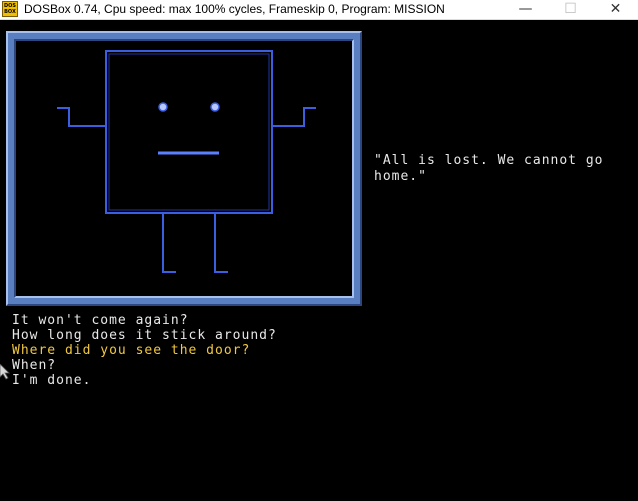  What do you see at coordinates (215, 107) in the screenshot?
I see `robot-right-eye` at bounding box center [215, 107].